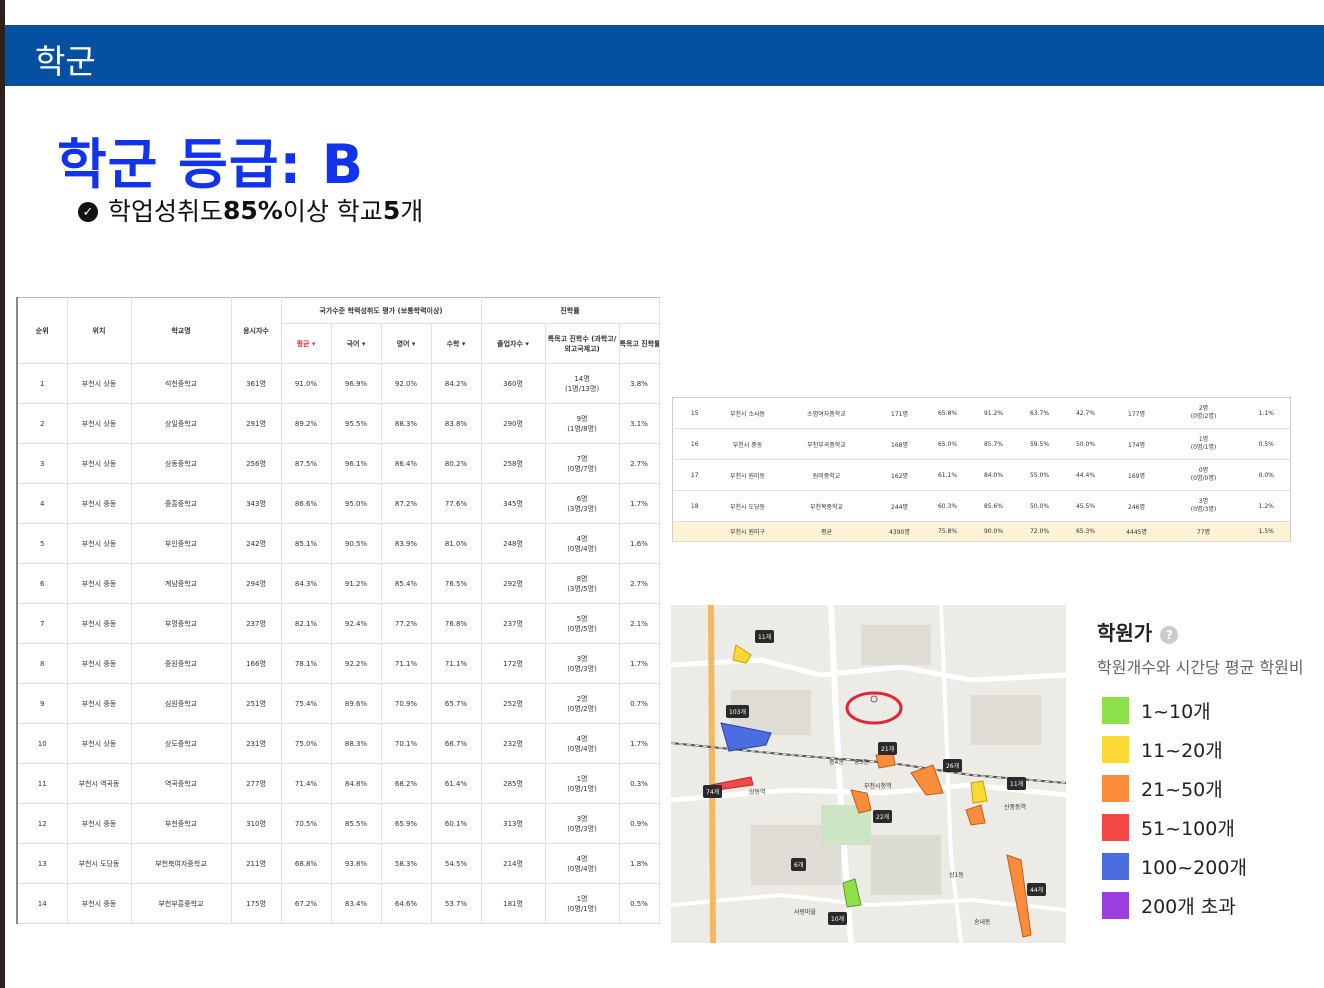  Describe the element at coordinates (1136, 506) in the screenshot. I see `table-cell: 246명` at that location.